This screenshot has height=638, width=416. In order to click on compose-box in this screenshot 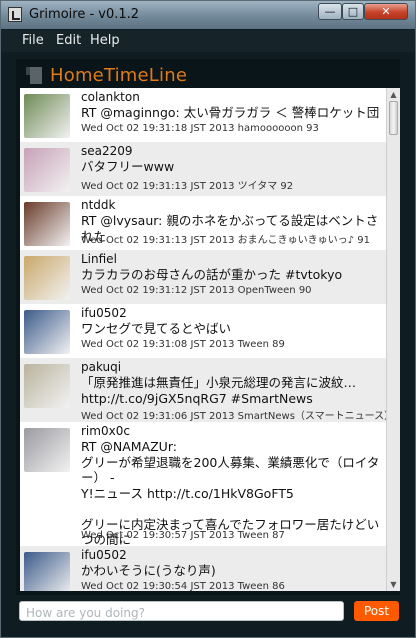, I will do `click(181, 611)`.